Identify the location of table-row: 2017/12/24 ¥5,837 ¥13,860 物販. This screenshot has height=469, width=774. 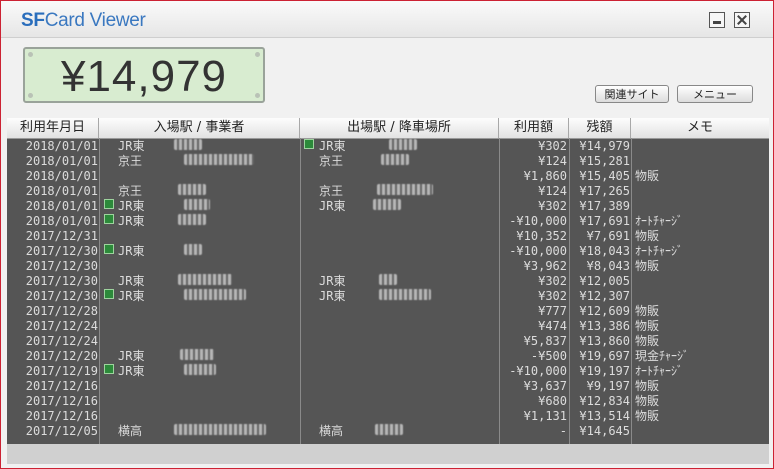
(388, 341).